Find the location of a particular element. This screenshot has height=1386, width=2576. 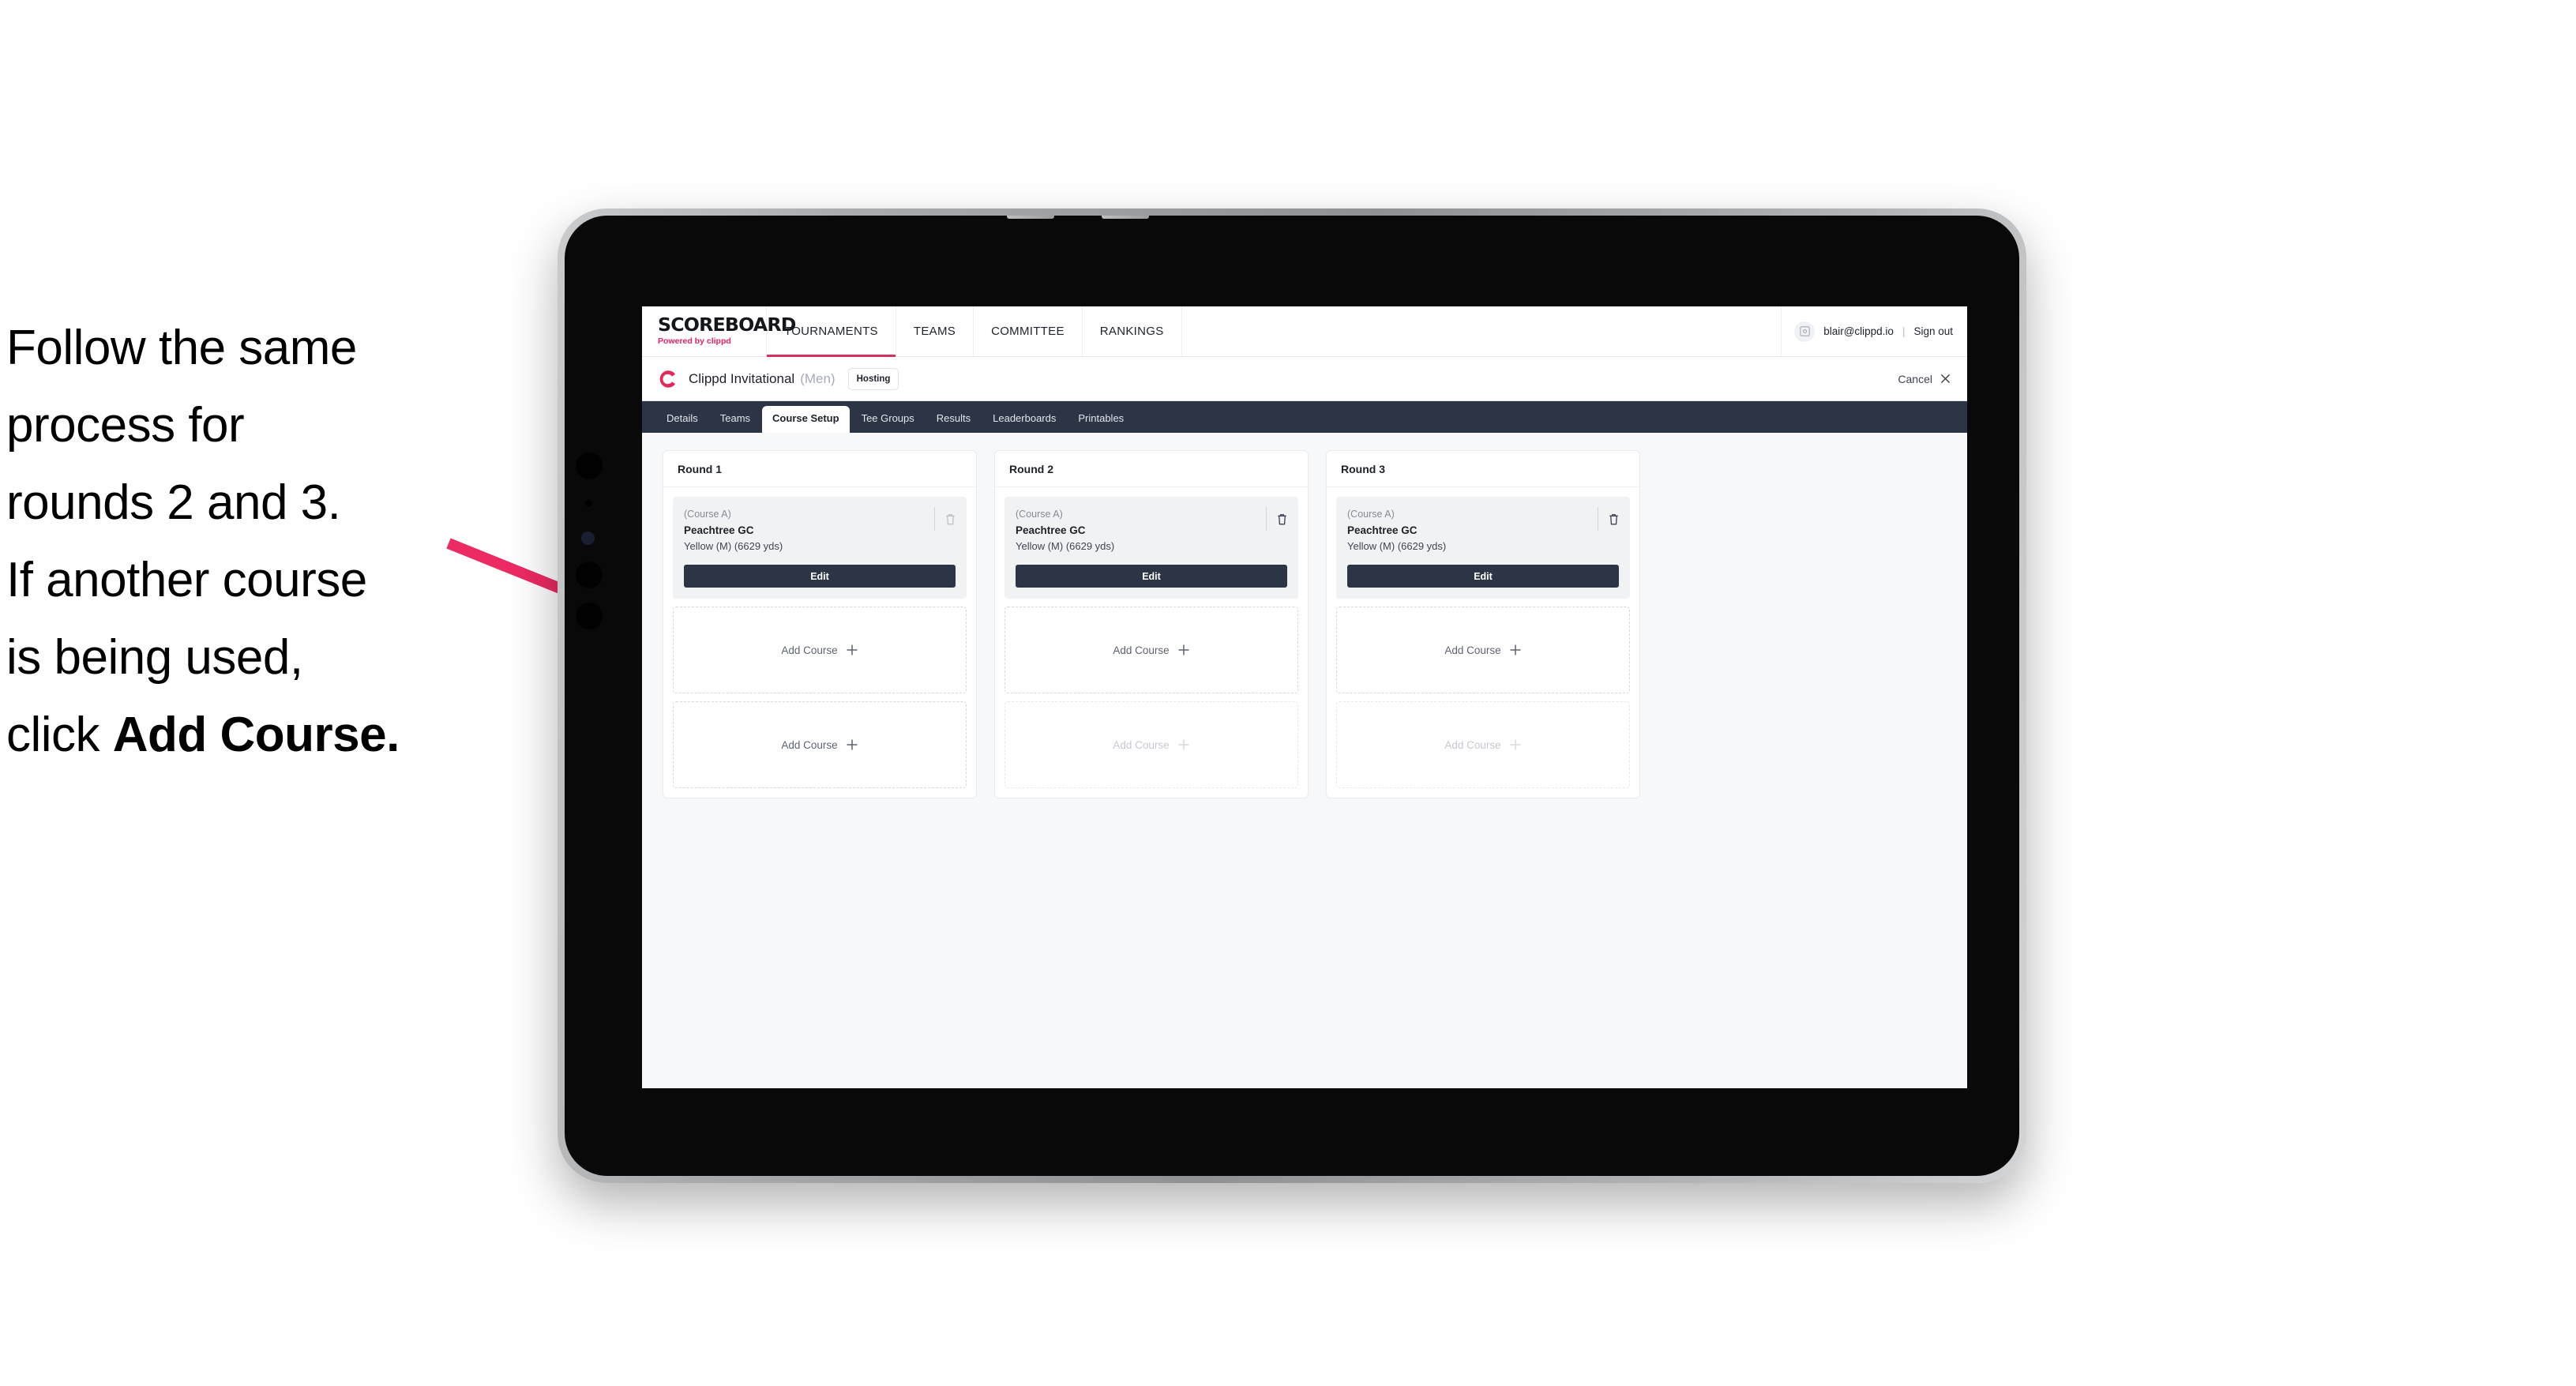

tab-details: Details is located at coordinates (682, 418).